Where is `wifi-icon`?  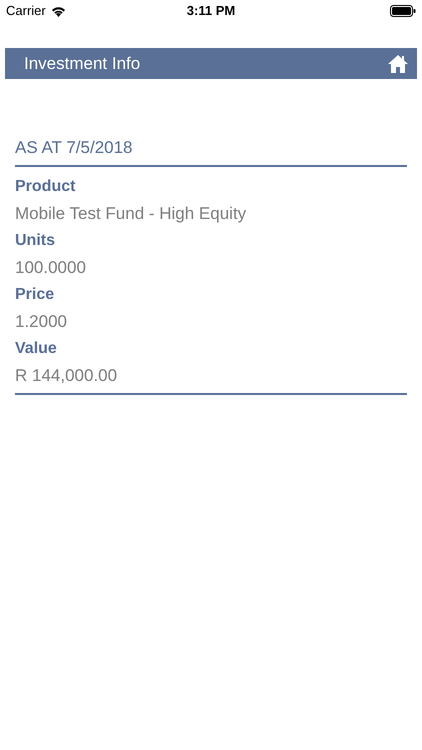
wifi-icon is located at coordinates (58, 11).